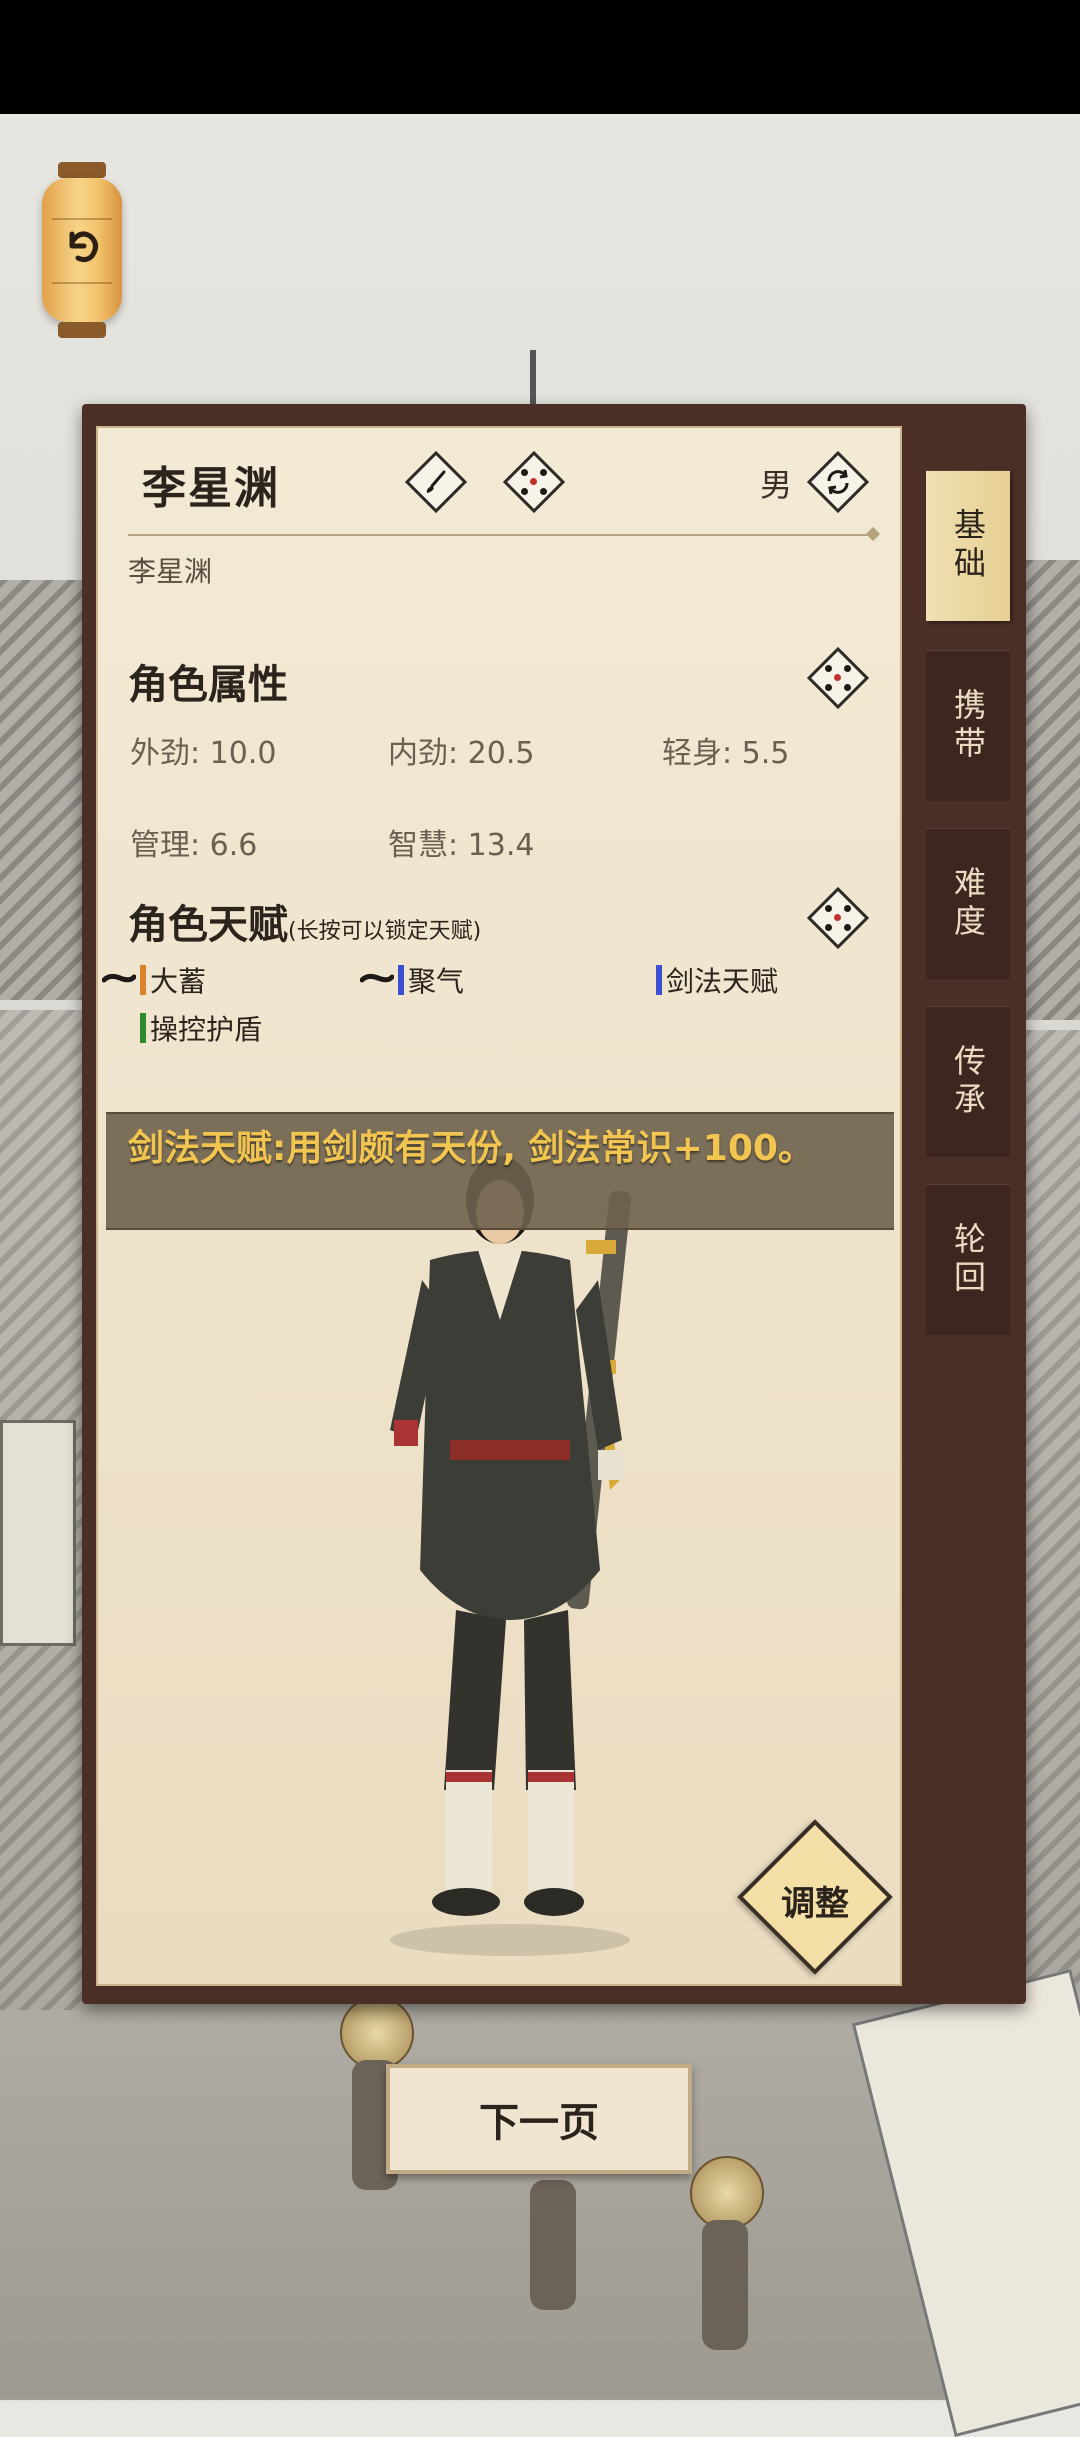  I want to click on tab-basic: 基础, so click(968, 545).